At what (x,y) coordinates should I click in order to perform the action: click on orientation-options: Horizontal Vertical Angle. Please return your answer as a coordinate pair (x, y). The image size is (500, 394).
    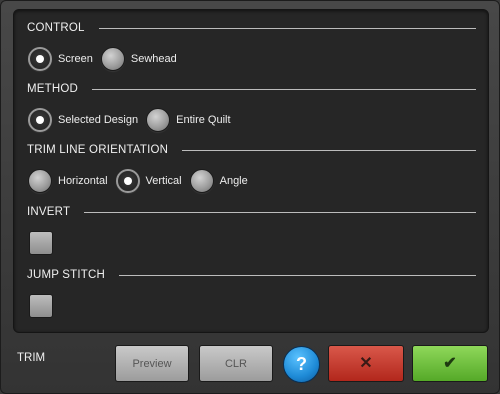
    Looking at the image, I should click on (142, 181).